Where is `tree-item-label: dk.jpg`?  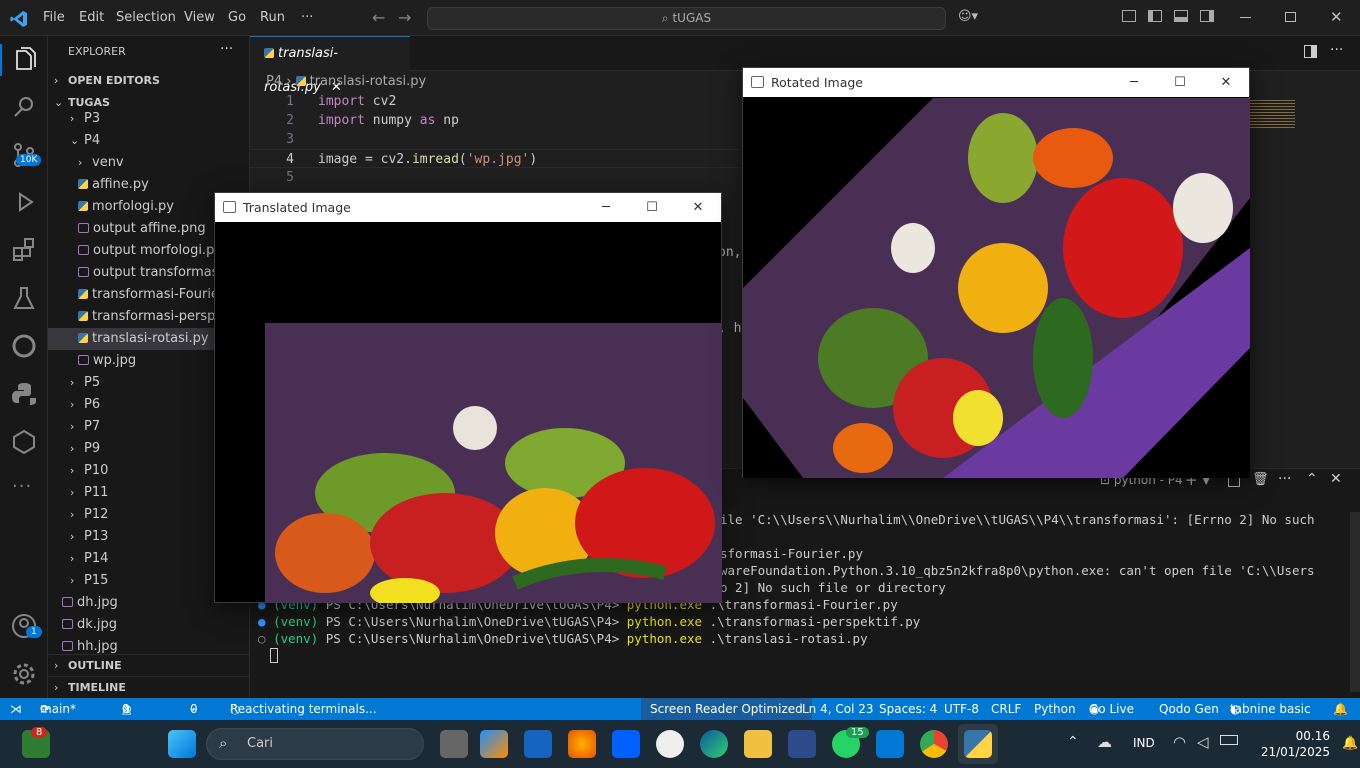 tree-item-label: dk.jpg is located at coordinates (97, 624).